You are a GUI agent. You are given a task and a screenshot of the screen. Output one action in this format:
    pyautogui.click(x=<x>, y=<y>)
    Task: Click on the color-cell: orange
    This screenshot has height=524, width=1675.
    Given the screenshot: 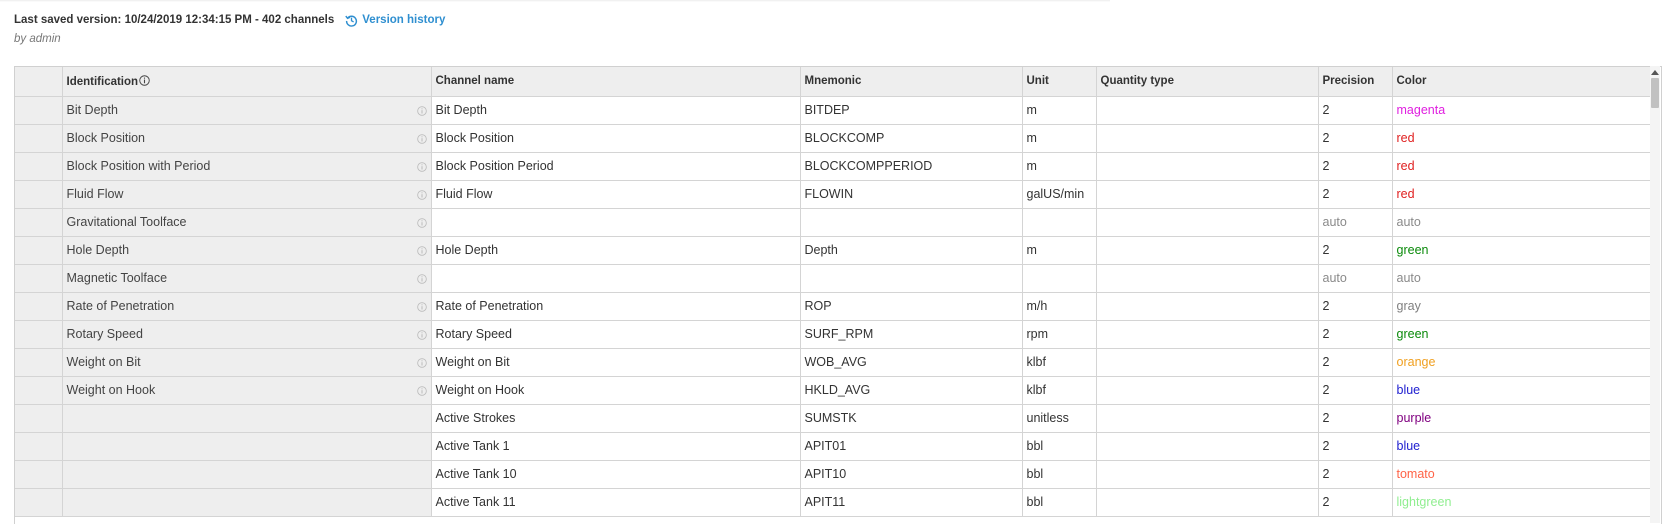 What is the action you would take?
    pyautogui.click(x=1522, y=362)
    